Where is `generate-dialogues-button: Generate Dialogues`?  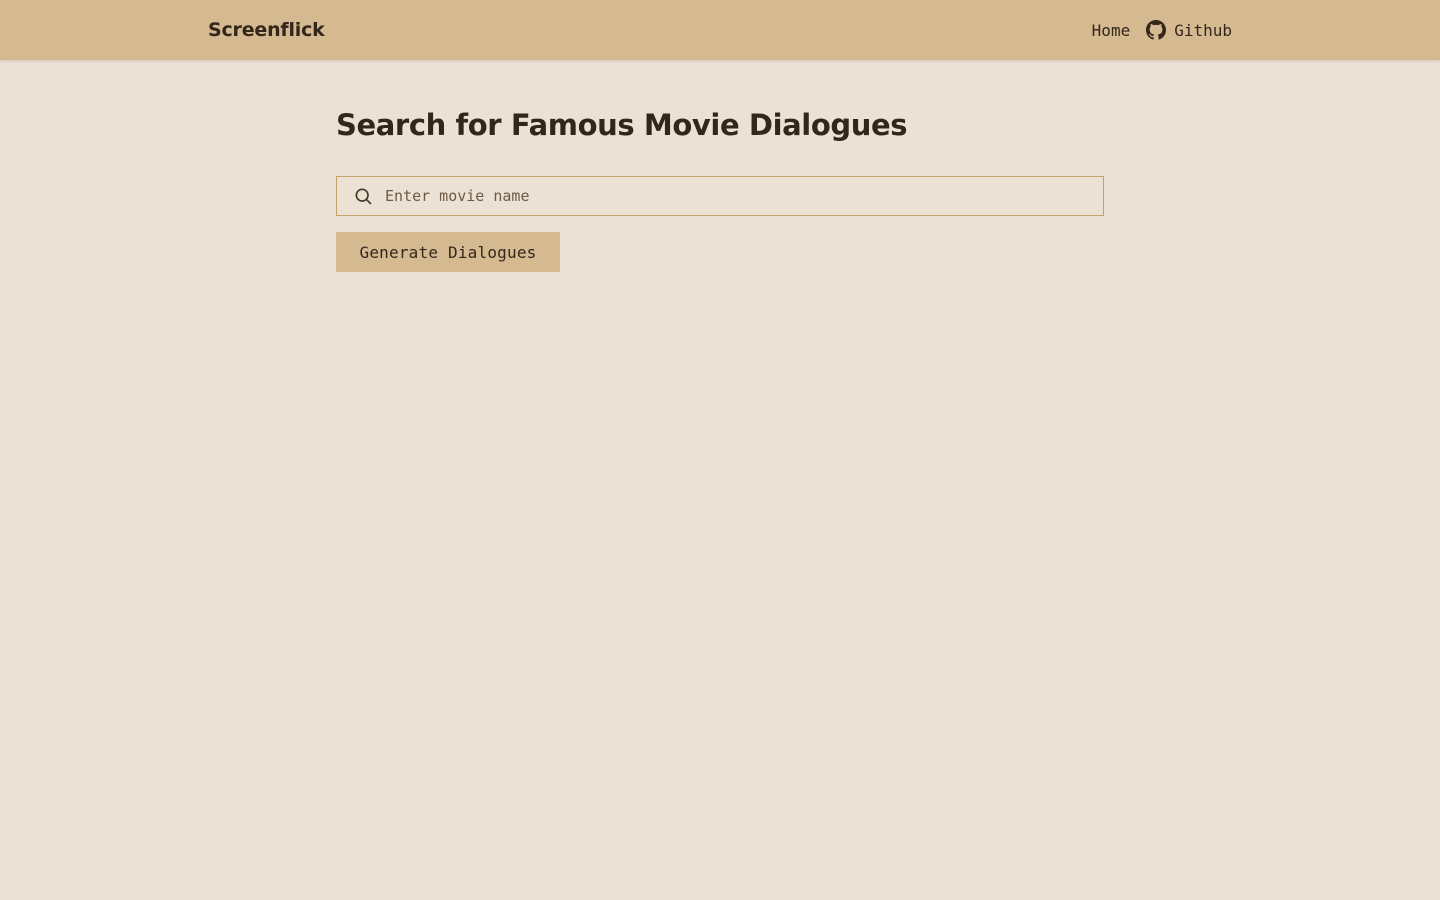 generate-dialogues-button: Generate Dialogues is located at coordinates (448, 252).